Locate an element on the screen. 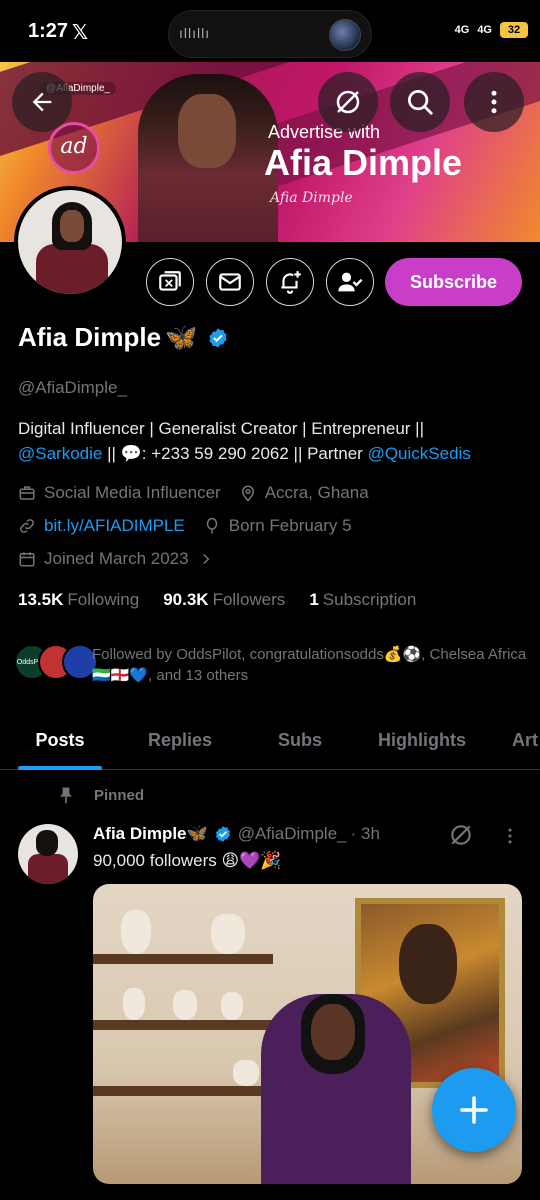  profile-avatar is located at coordinates (70, 242).